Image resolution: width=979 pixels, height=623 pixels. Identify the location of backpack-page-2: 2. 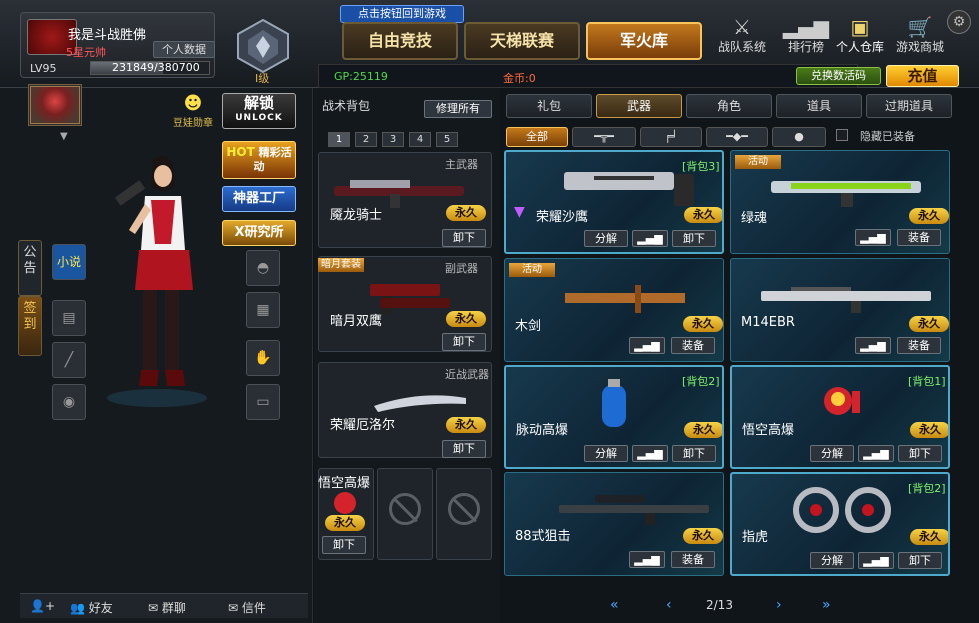
(366, 139).